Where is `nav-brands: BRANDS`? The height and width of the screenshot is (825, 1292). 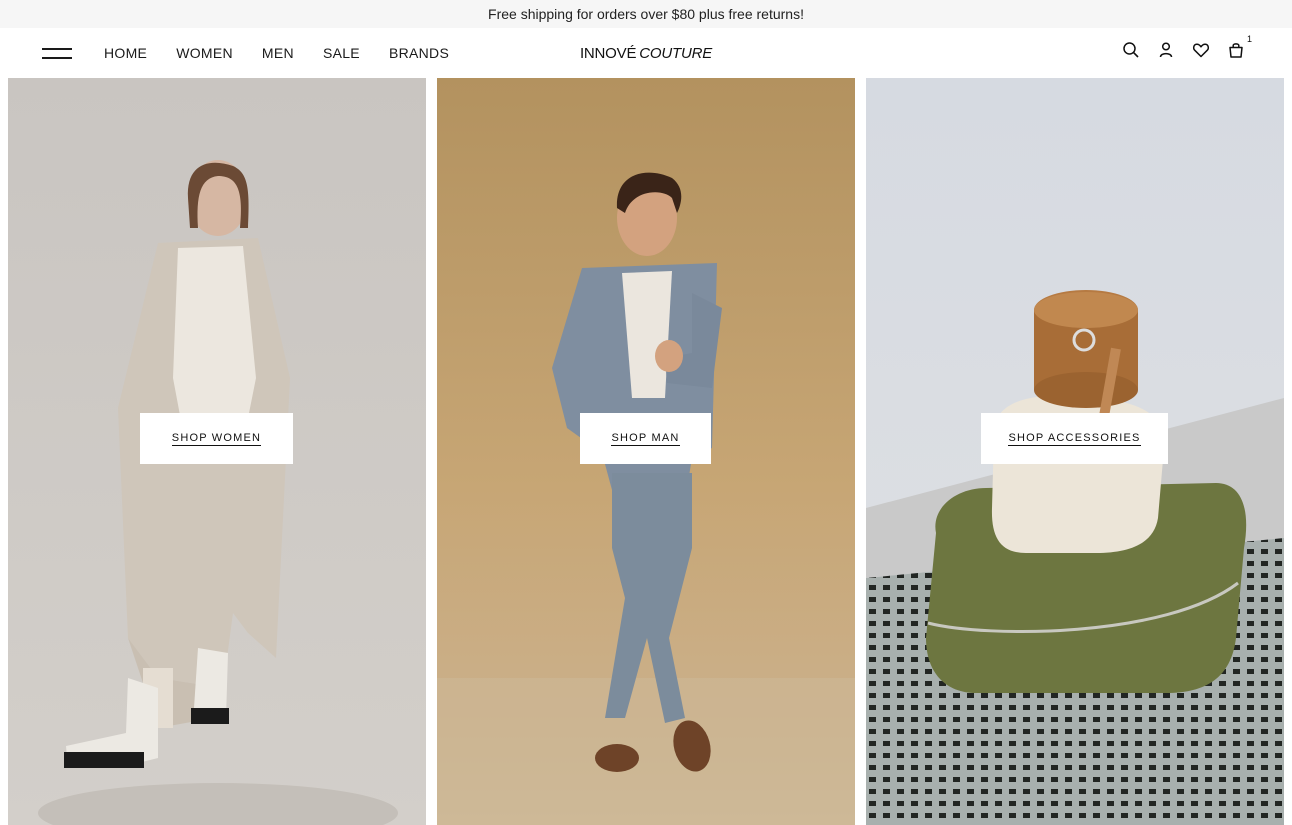
nav-brands: BRANDS is located at coordinates (419, 53).